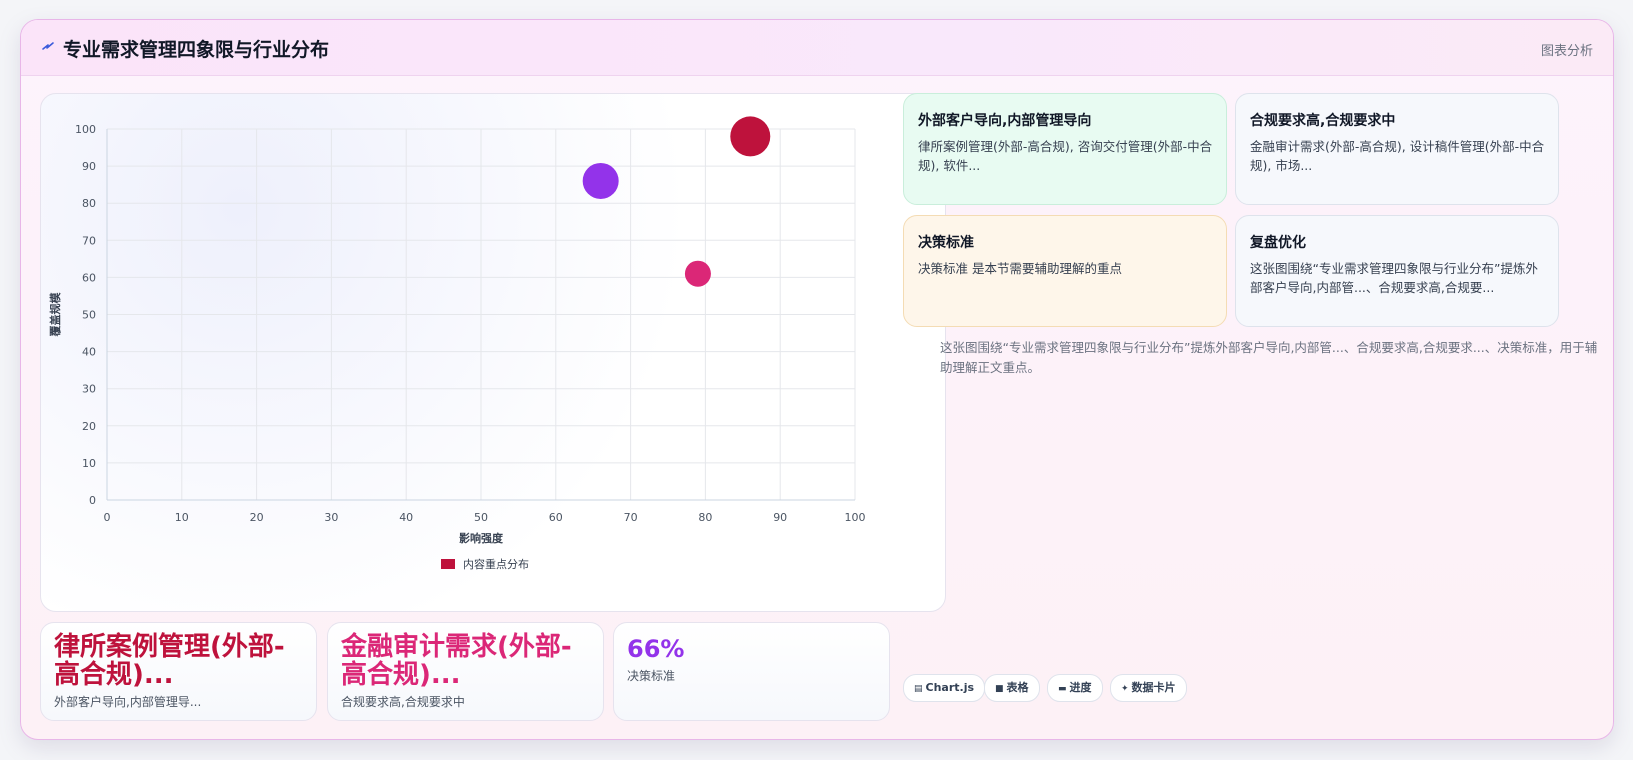 The image size is (1633, 760). I want to click on chip-label: 进度, so click(1080, 687).